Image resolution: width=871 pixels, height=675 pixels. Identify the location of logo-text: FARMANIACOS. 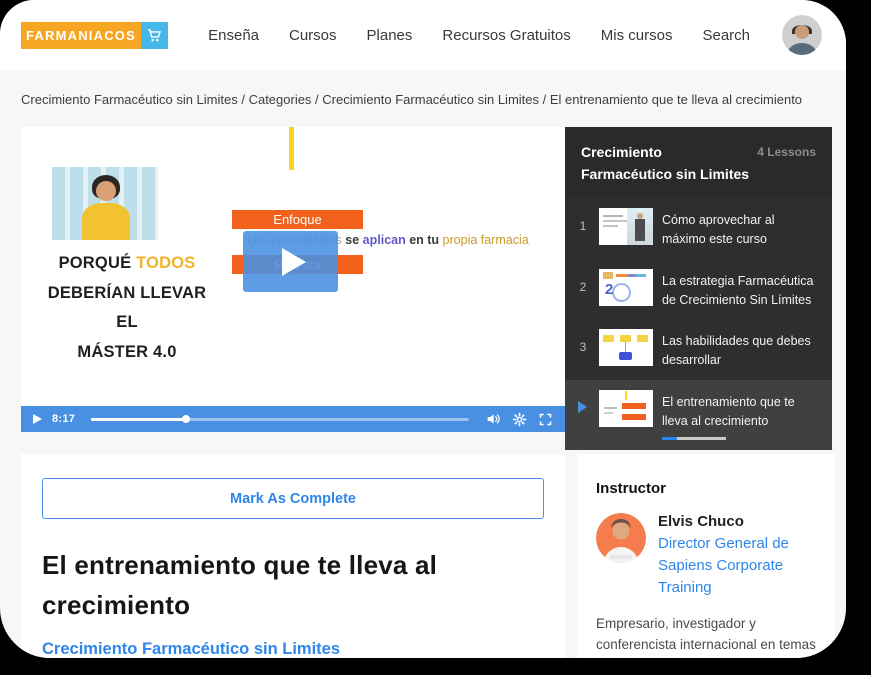
(81, 35).